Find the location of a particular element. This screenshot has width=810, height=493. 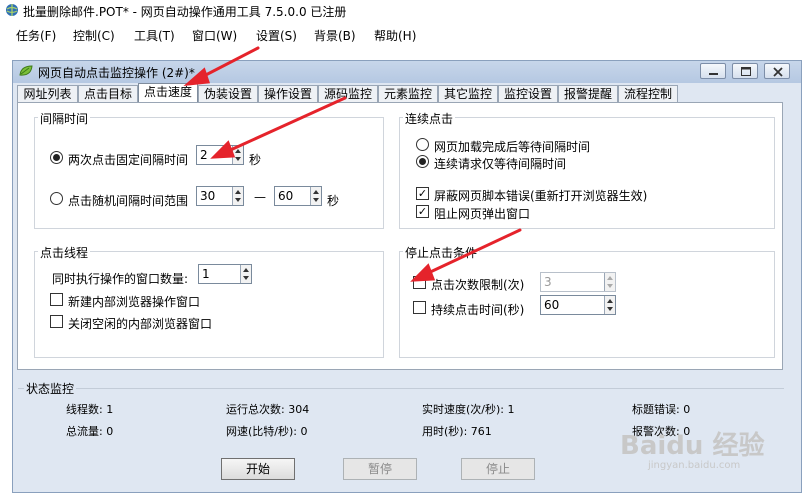

new-internal-browser-checkbox is located at coordinates (56, 299).